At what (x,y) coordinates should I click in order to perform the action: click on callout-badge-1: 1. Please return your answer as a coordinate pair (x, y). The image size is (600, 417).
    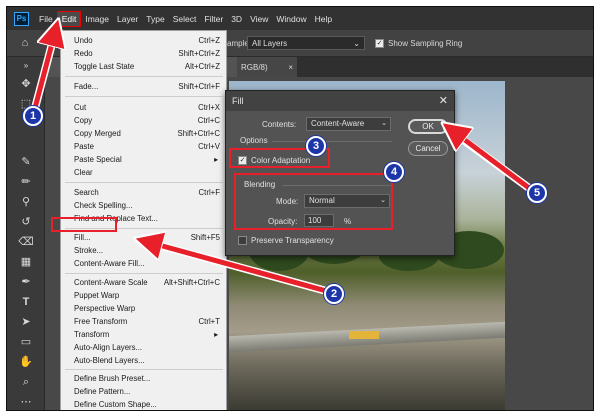
    Looking at the image, I should click on (33, 116).